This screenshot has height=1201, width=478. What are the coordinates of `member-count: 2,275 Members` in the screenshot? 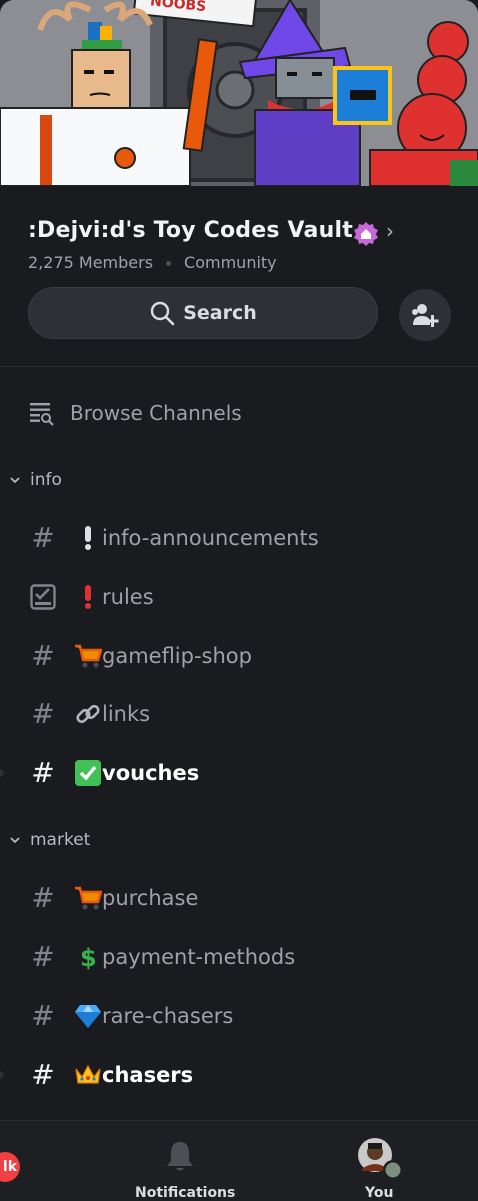 It's located at (91, 262).